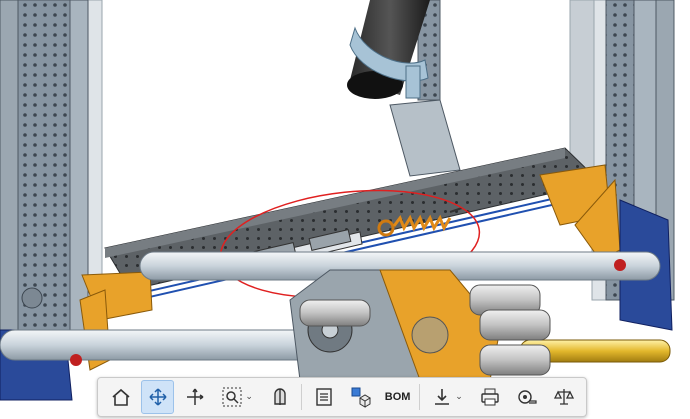  I want to click on view-manipulator-button, so click(158, 397).